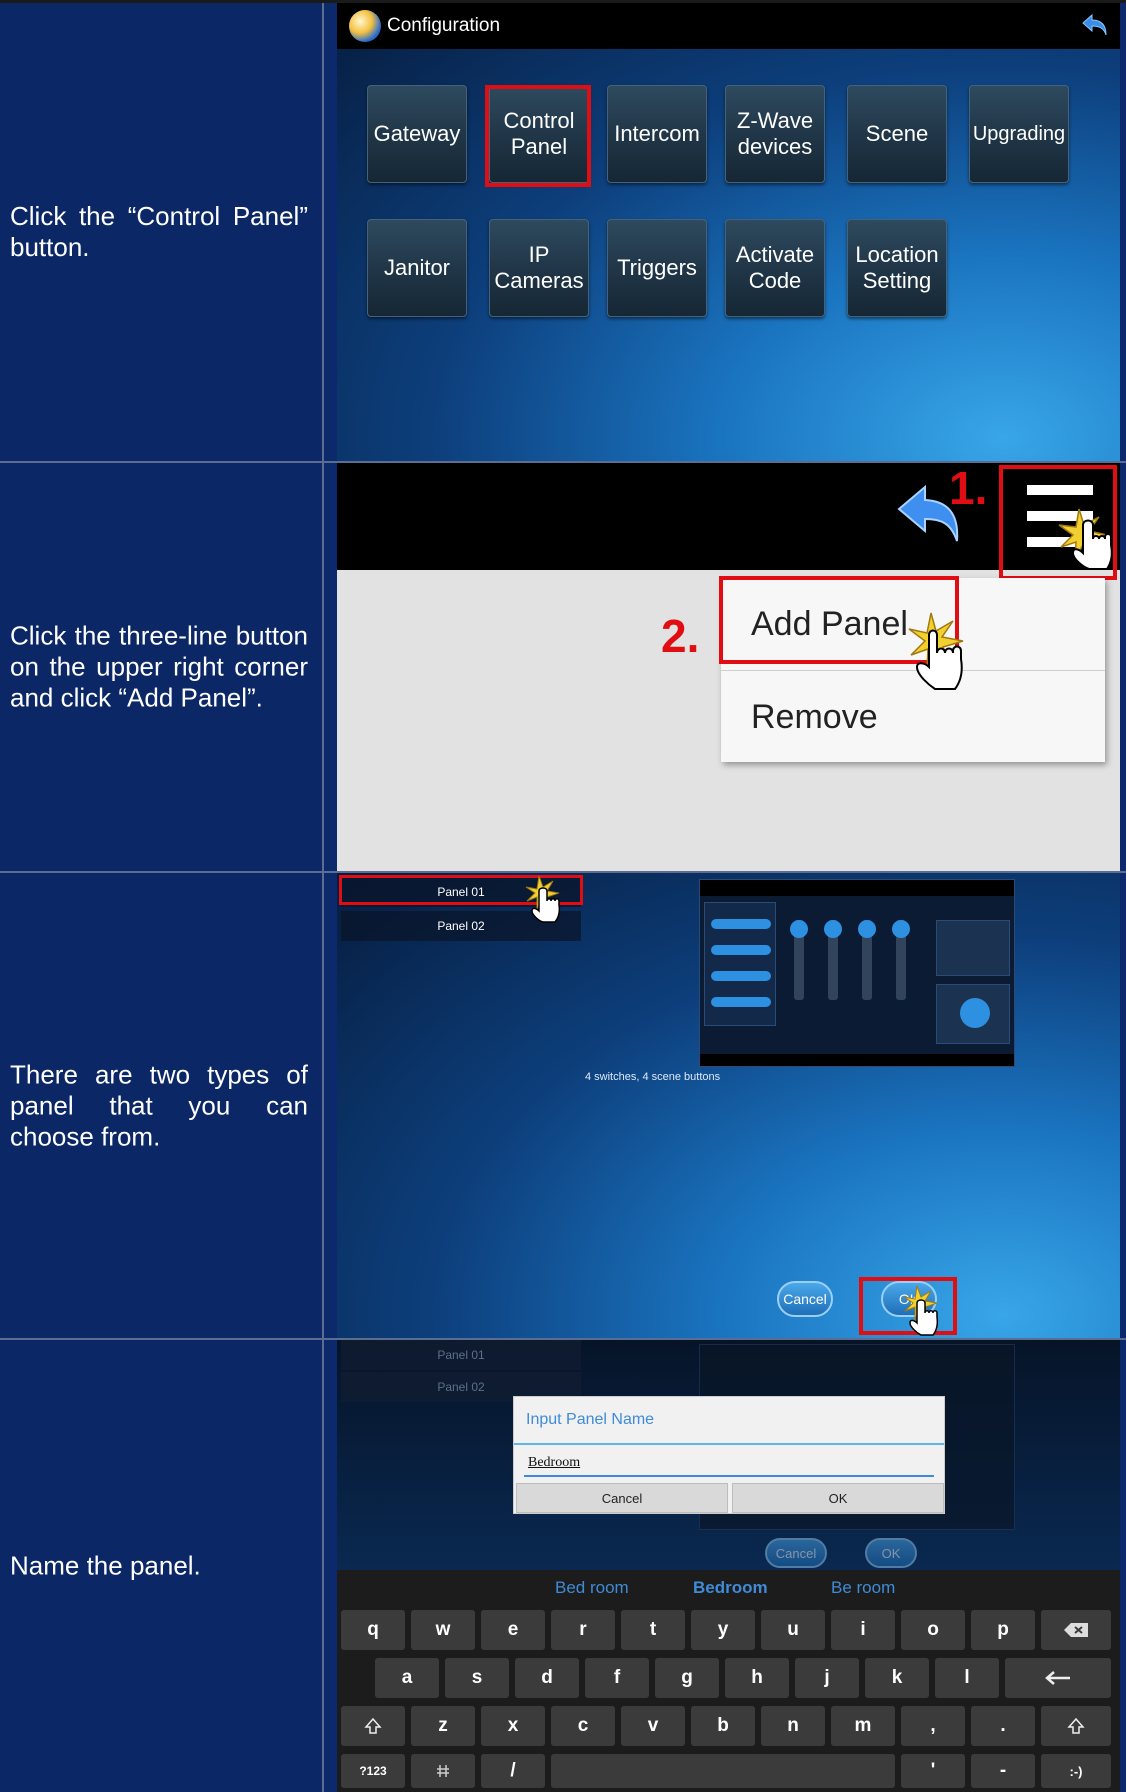 The width and height of the screenshot is (1126, 1792). Describe the element at coordinates (757, 1678) in the screenshot. I see `key-h: h` at that location.